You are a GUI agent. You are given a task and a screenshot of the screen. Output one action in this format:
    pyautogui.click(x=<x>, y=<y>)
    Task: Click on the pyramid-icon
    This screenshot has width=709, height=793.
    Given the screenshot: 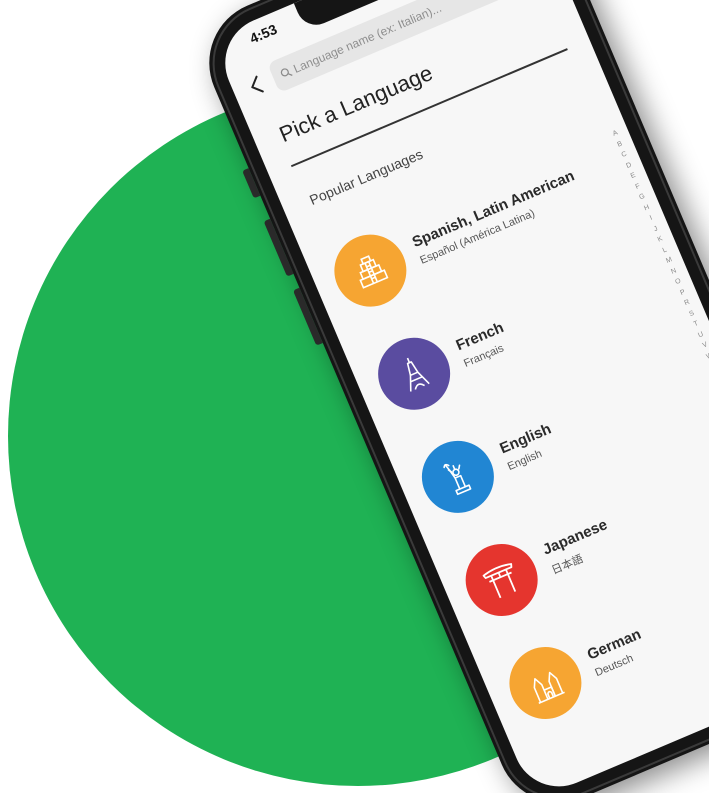 What is the action you would take?
    pyautogui.click(x=374, y=272)
    